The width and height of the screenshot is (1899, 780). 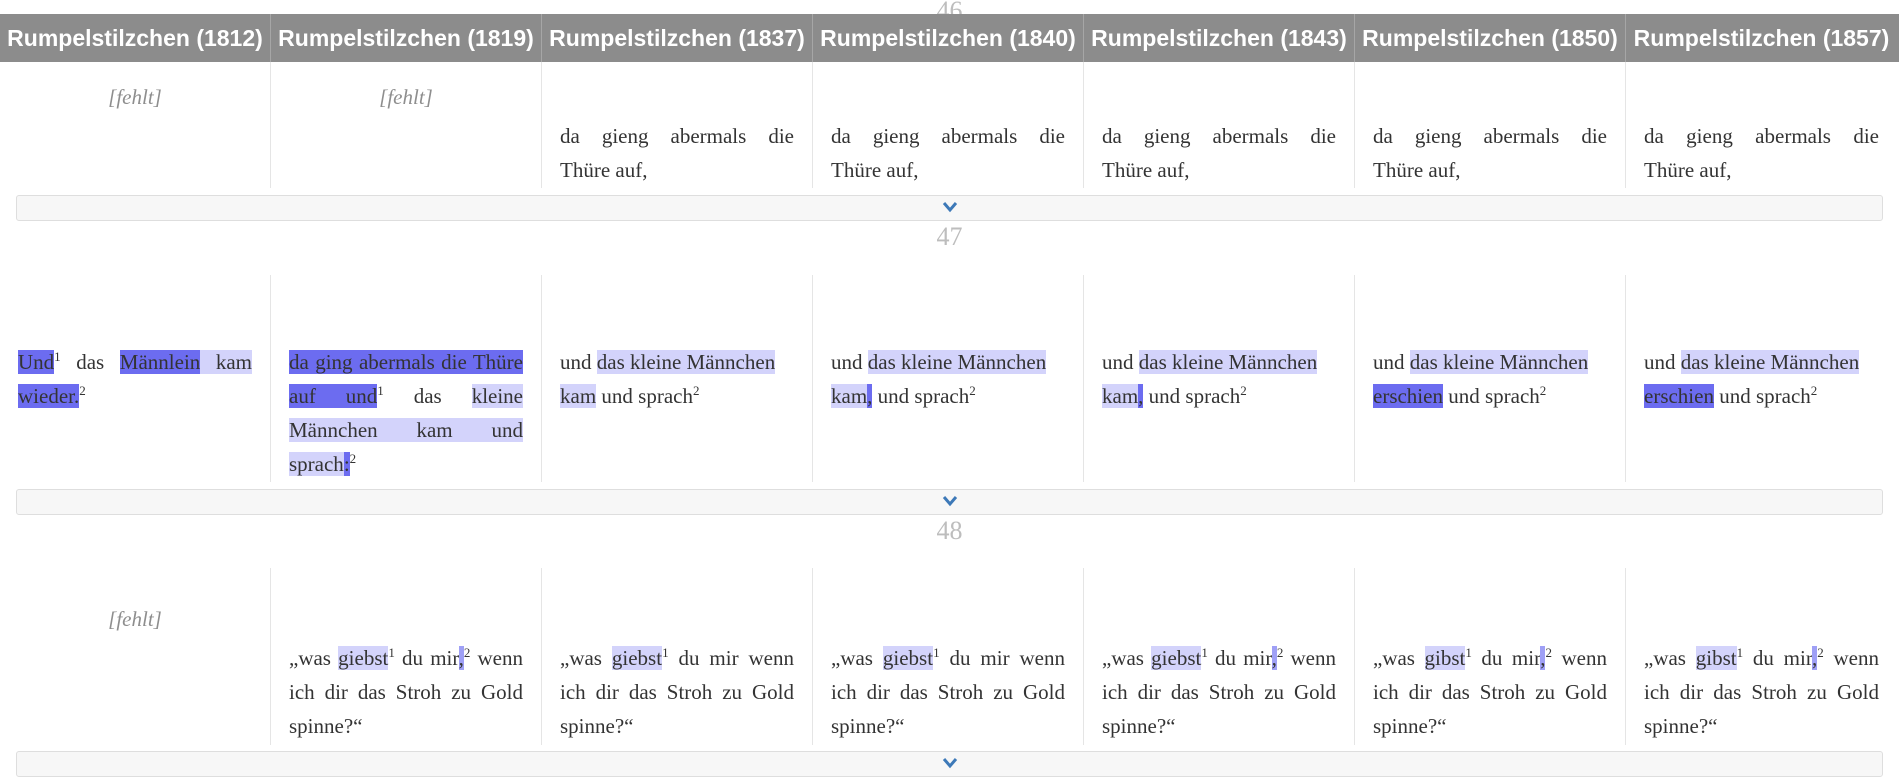 I want to click on cell-1850: da gieng abermals die Thüre auf,, so click(x=1490, y=125).